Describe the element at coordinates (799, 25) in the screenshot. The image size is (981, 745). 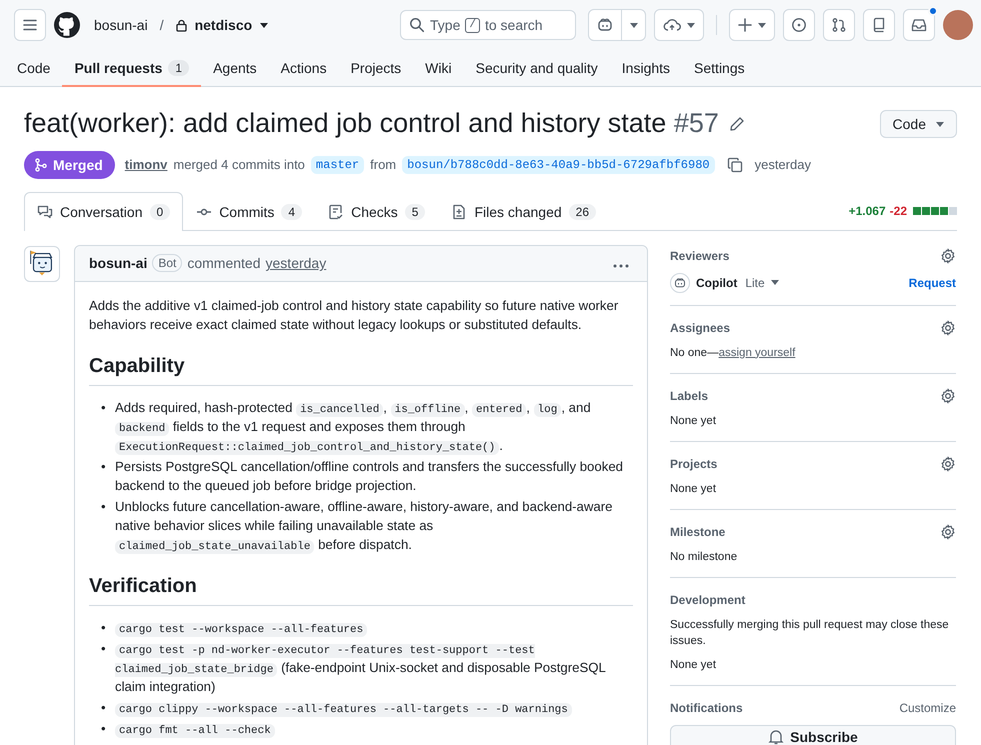
I see `issues-button` at that location.